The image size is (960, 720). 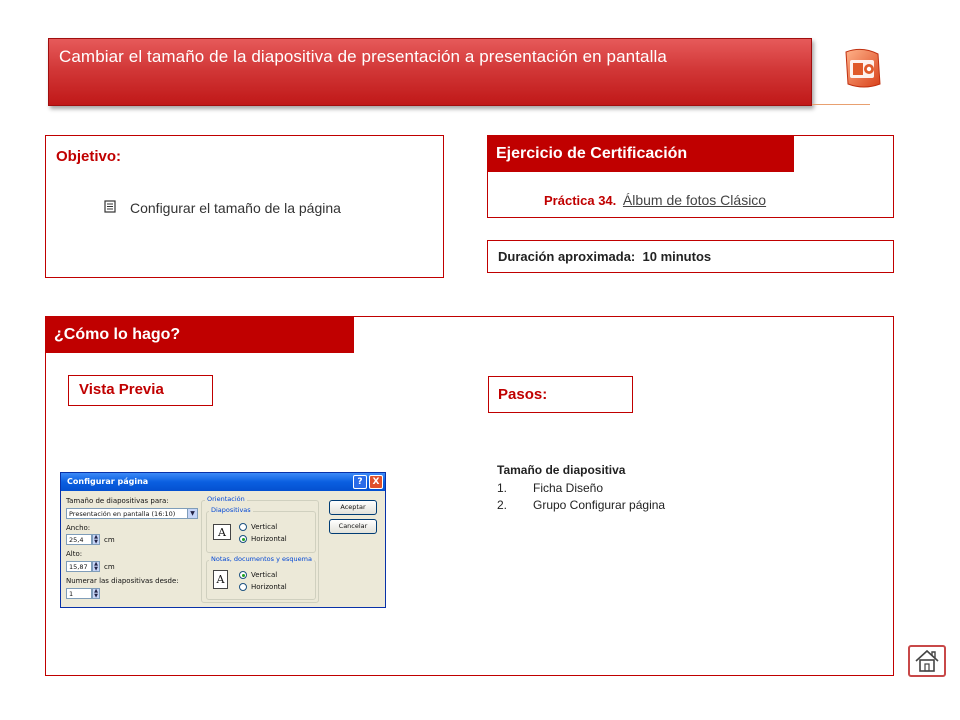 I want to click on practice-link: Álbum de fotos Clásico, so click(x=694, y=200).